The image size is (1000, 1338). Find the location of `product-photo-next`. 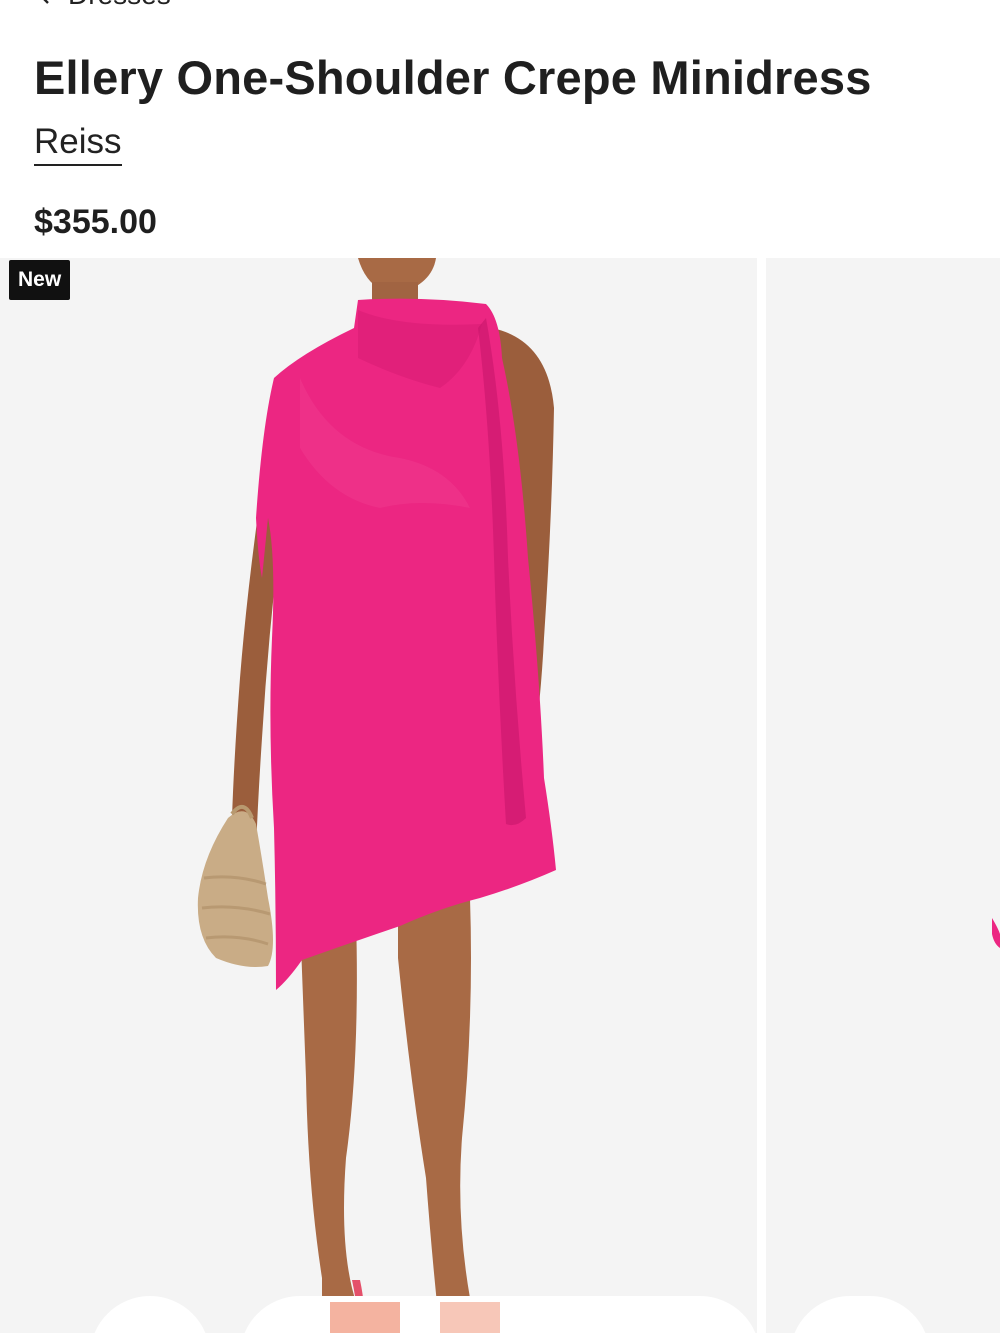

product-photo-next is located at coordinates (996, 933).